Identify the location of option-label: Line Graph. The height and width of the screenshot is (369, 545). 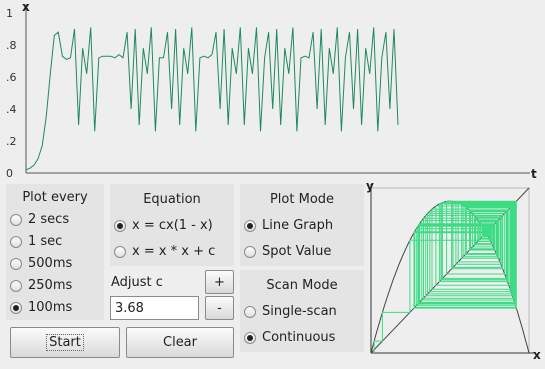
(298, 225).